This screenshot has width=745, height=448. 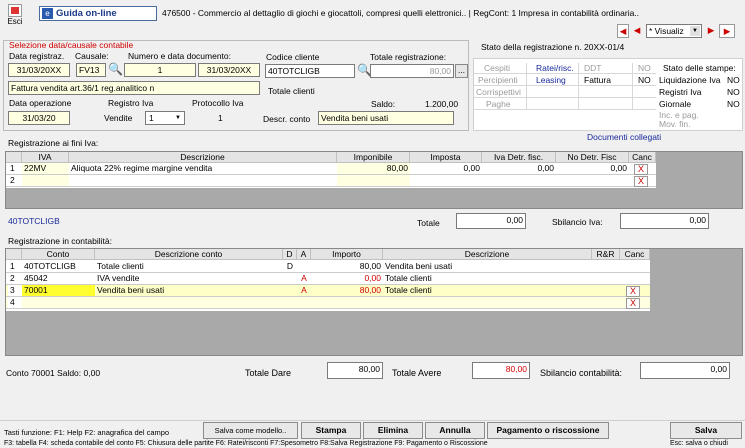 What do you see at coordinates (115, 69) in the screenshot?
I see `search-icon: 🔍` at bounding box center [115, 69].